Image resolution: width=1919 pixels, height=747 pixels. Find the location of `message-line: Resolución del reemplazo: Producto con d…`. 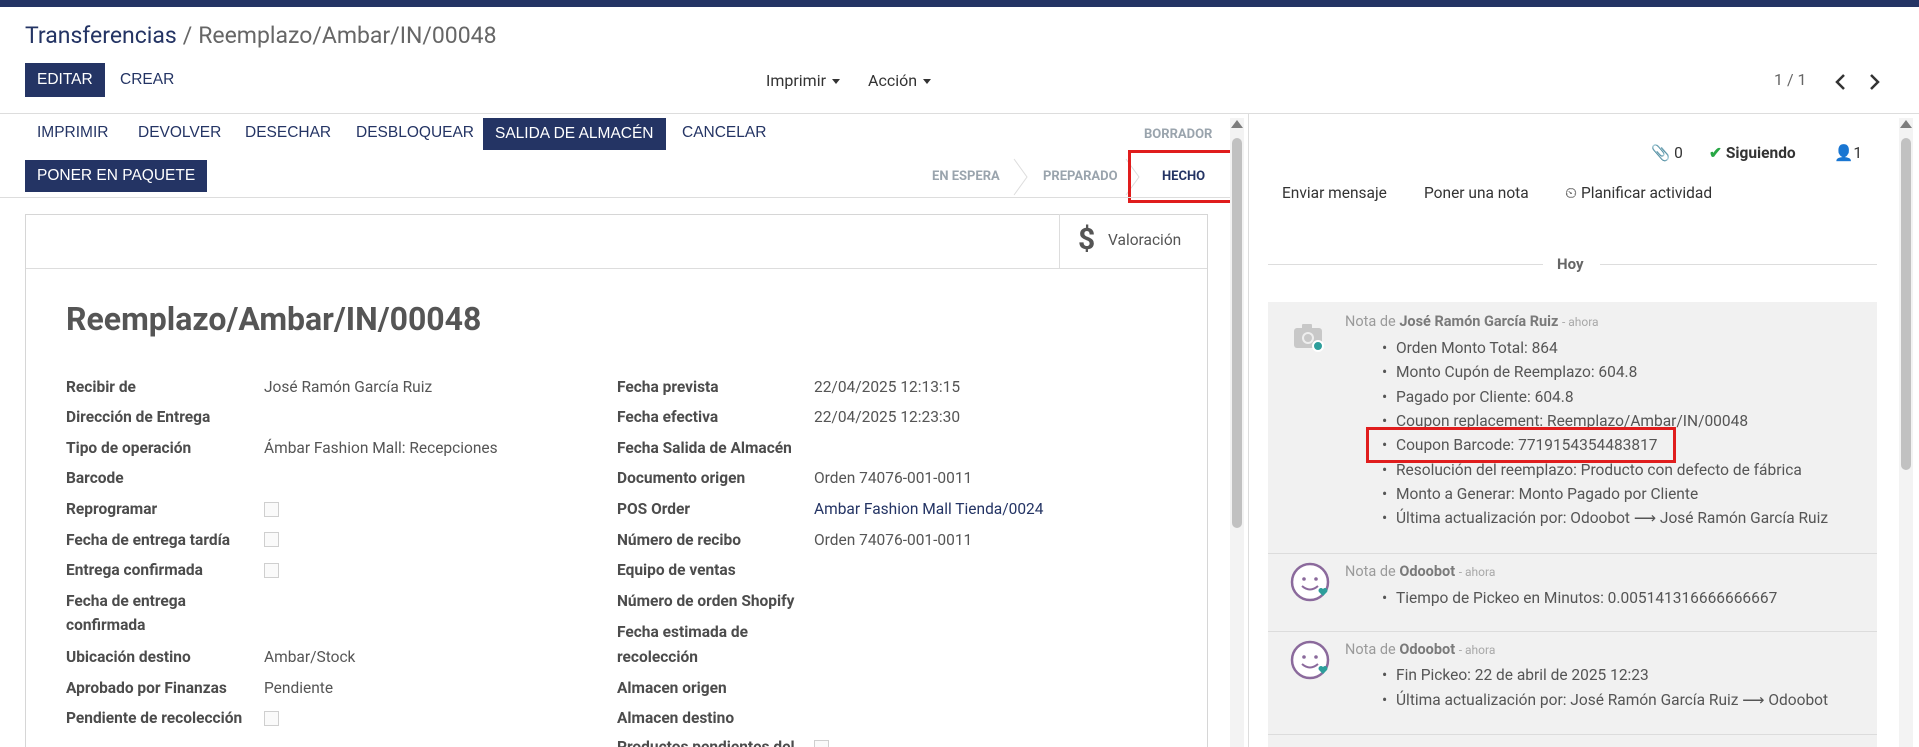

message-line: Resolución del reemplazo: Producto con d… is located at coordinates (1592, 470).